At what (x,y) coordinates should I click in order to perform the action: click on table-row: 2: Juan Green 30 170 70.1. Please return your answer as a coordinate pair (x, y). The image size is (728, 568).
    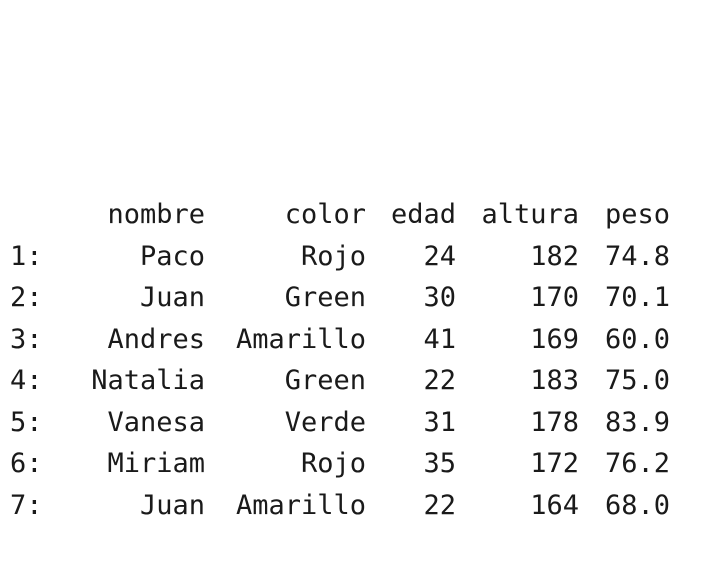
    Looking at the image, I should click on (340, 298).